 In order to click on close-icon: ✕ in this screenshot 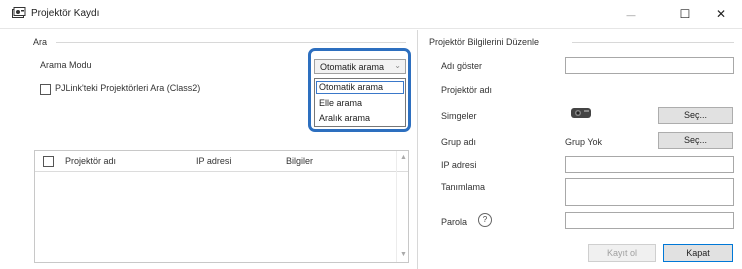, I will do `click(721, 14)`.